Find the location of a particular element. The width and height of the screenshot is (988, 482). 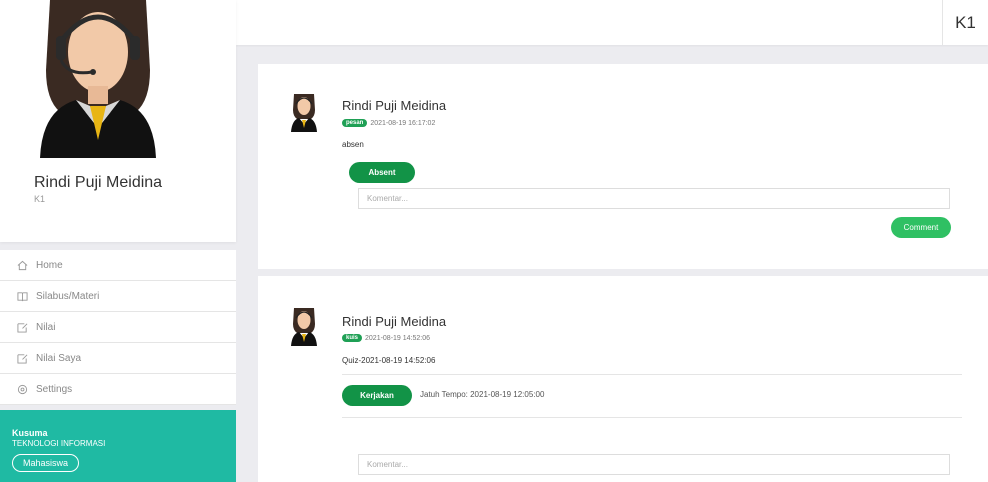

sidebar-item-label: Nilai Saya is located at coordinates (59, 358).